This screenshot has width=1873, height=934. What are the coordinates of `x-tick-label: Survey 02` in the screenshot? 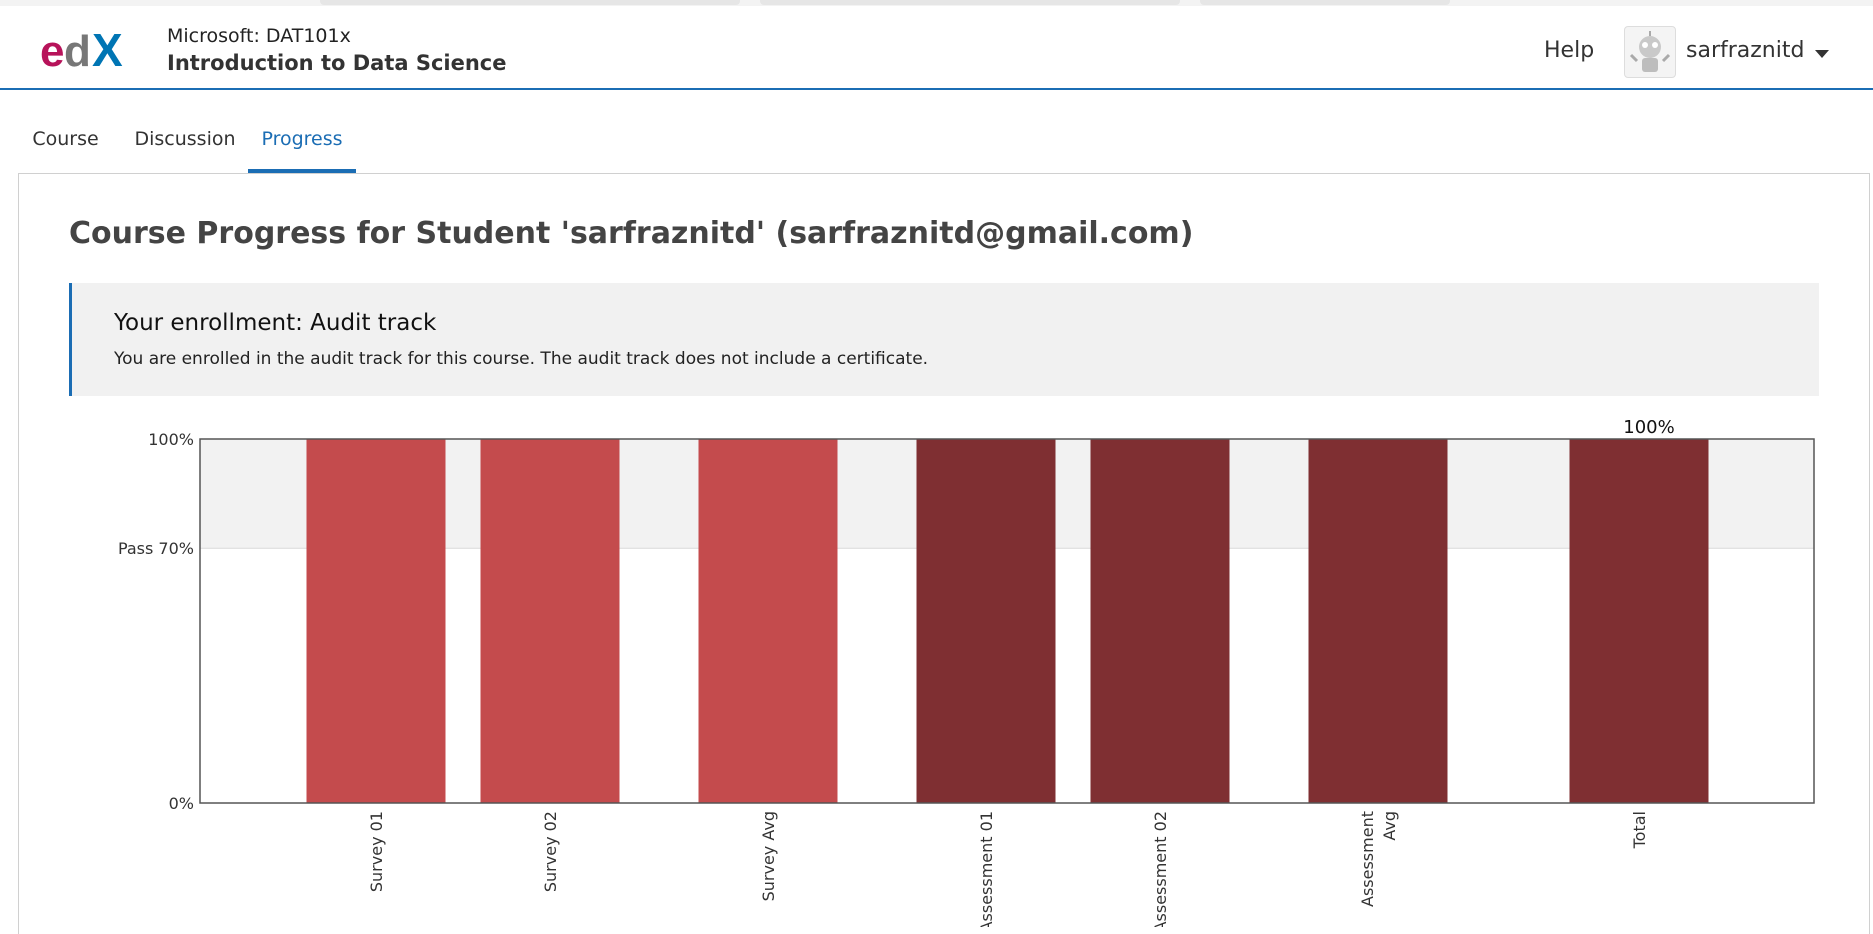 It's located at (550, 851).